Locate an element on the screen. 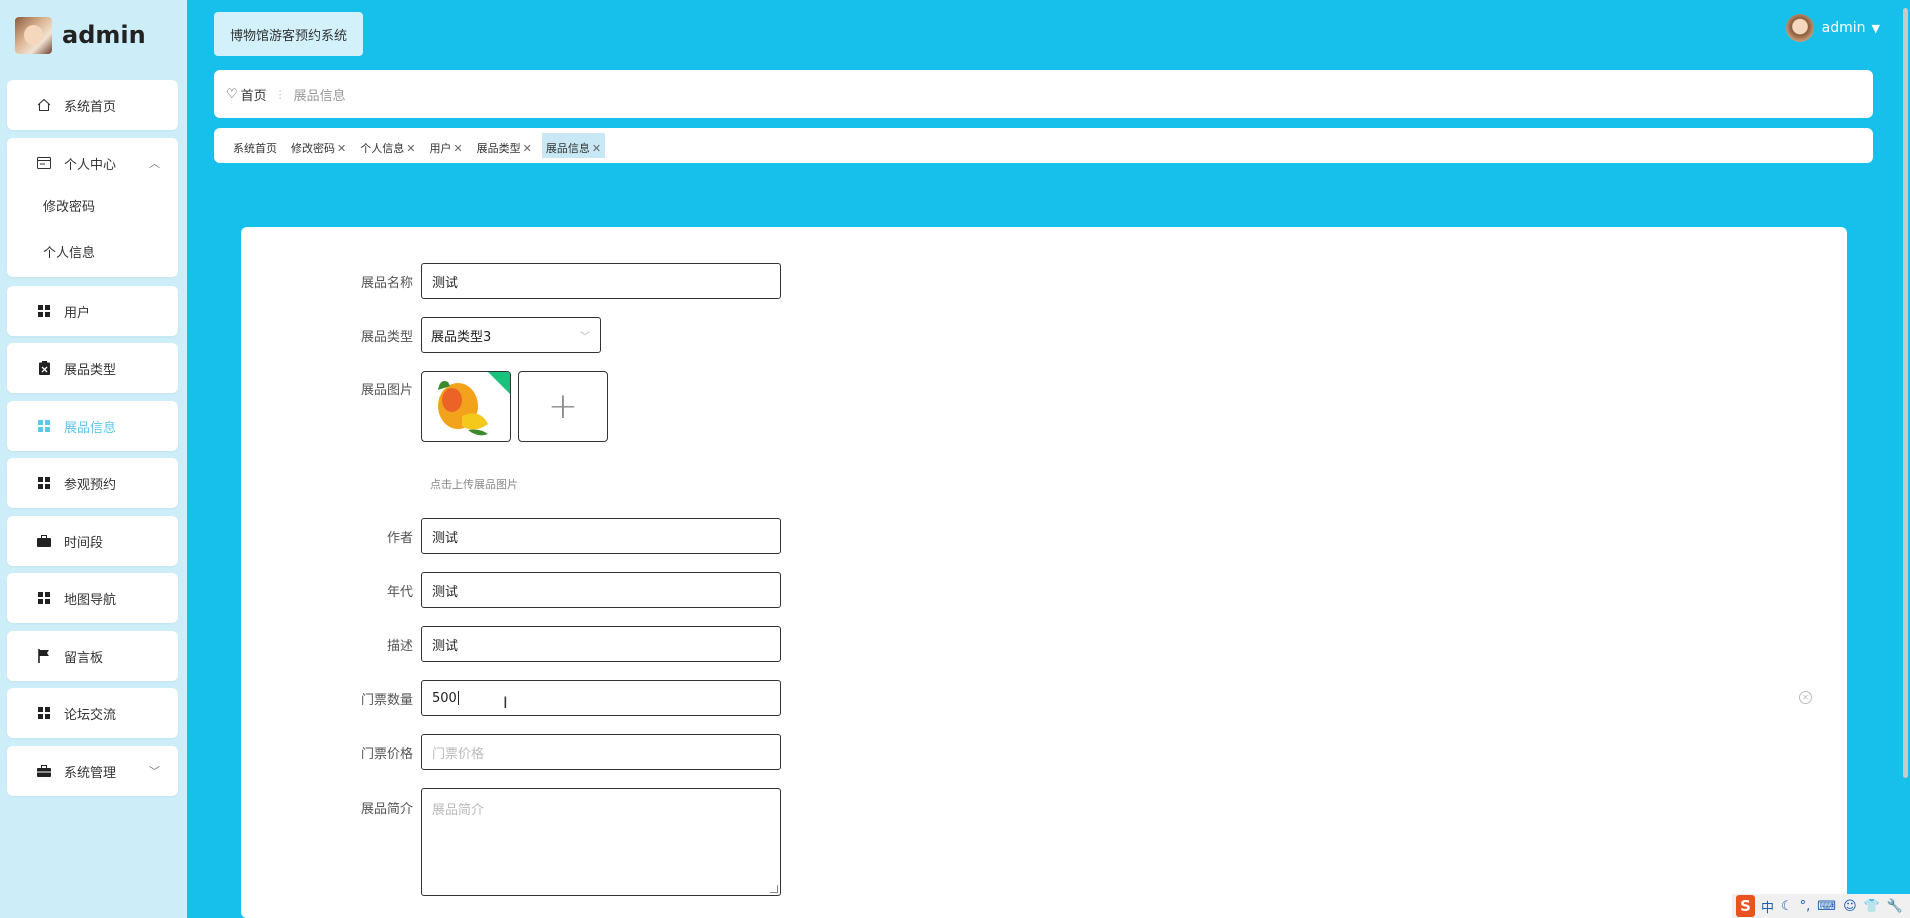 Image resolution: width=1910 pixels, height=918 pixels. punctuation-icon: °, is located at coordinates (1805, 906).